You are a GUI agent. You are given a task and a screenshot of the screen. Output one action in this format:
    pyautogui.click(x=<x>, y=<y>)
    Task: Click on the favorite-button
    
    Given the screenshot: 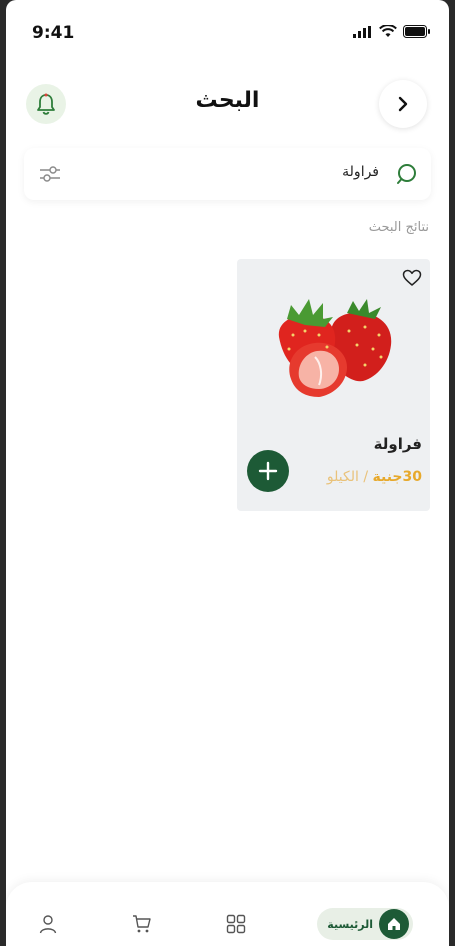 What is the action you would take?
    pyautogui.click(x=412, y=280)
    